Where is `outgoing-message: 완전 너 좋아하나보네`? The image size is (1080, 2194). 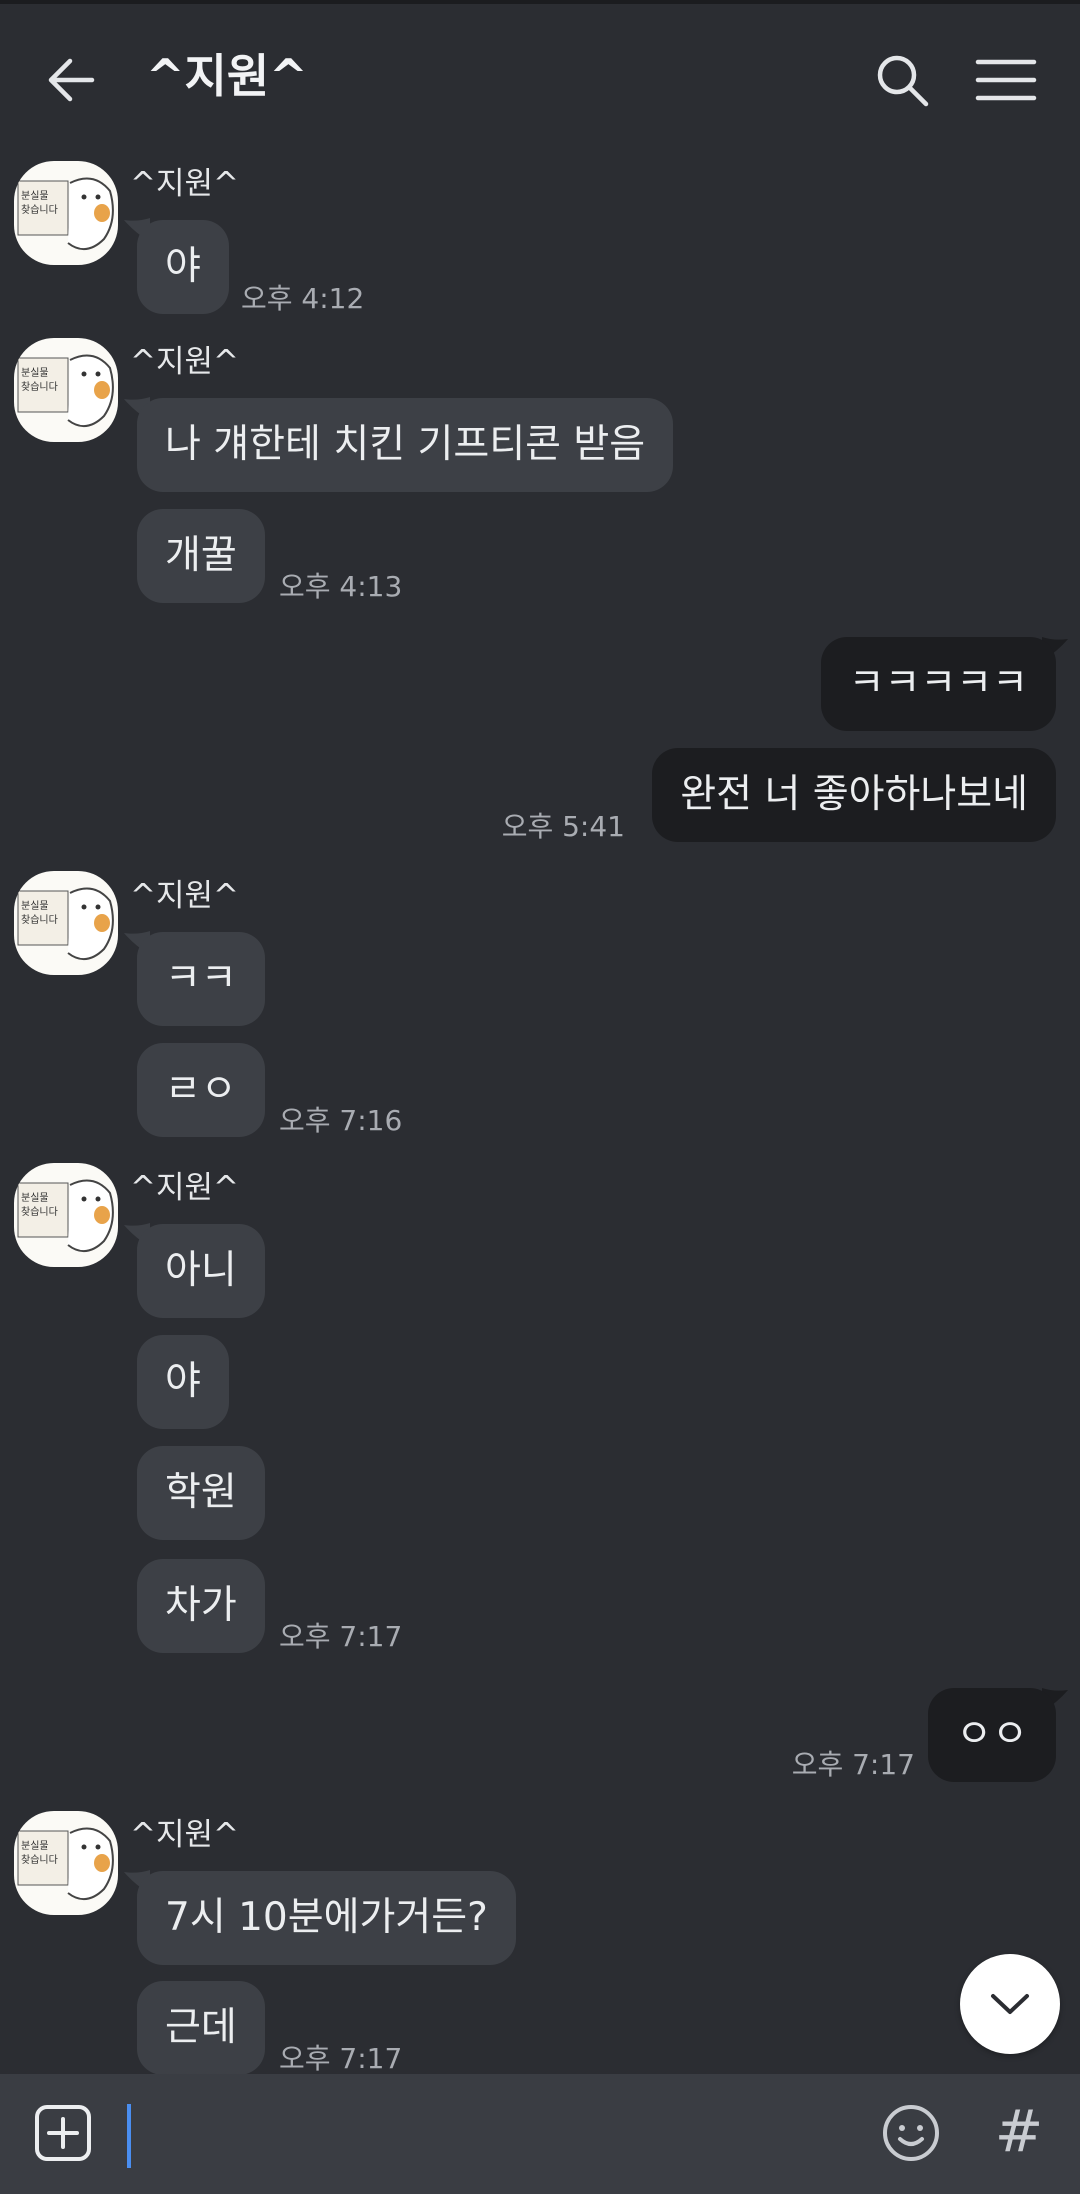 outgoing-message: 완전 너 좋아하나보네 is located at coordinates (854, 795).